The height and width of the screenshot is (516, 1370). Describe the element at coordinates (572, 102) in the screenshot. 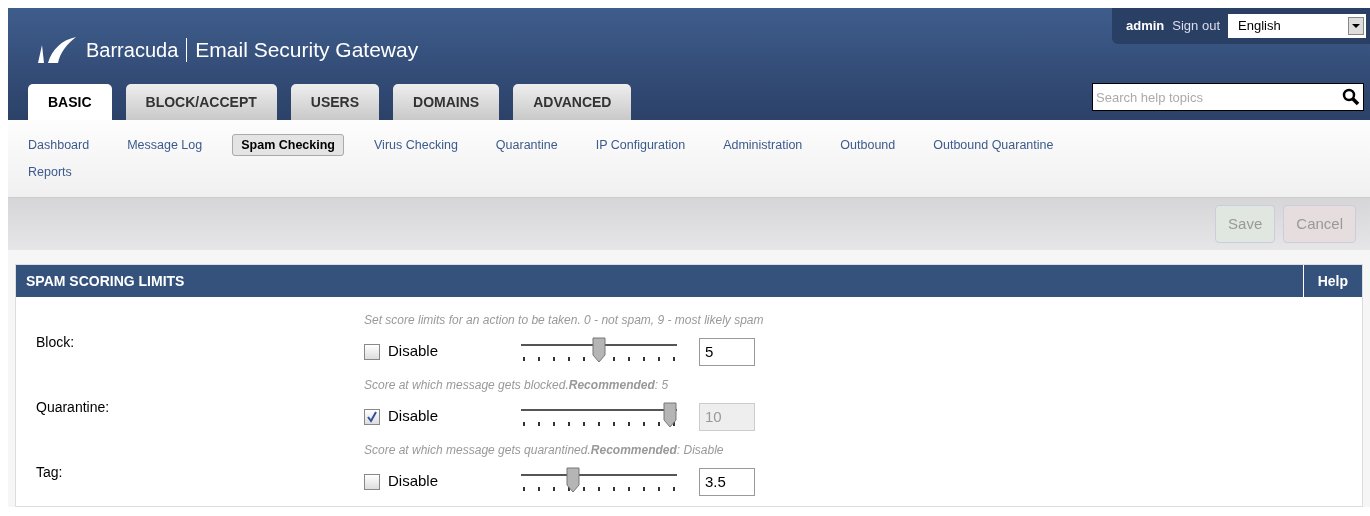

I see `nav-tab: ADVANCED` at that location.